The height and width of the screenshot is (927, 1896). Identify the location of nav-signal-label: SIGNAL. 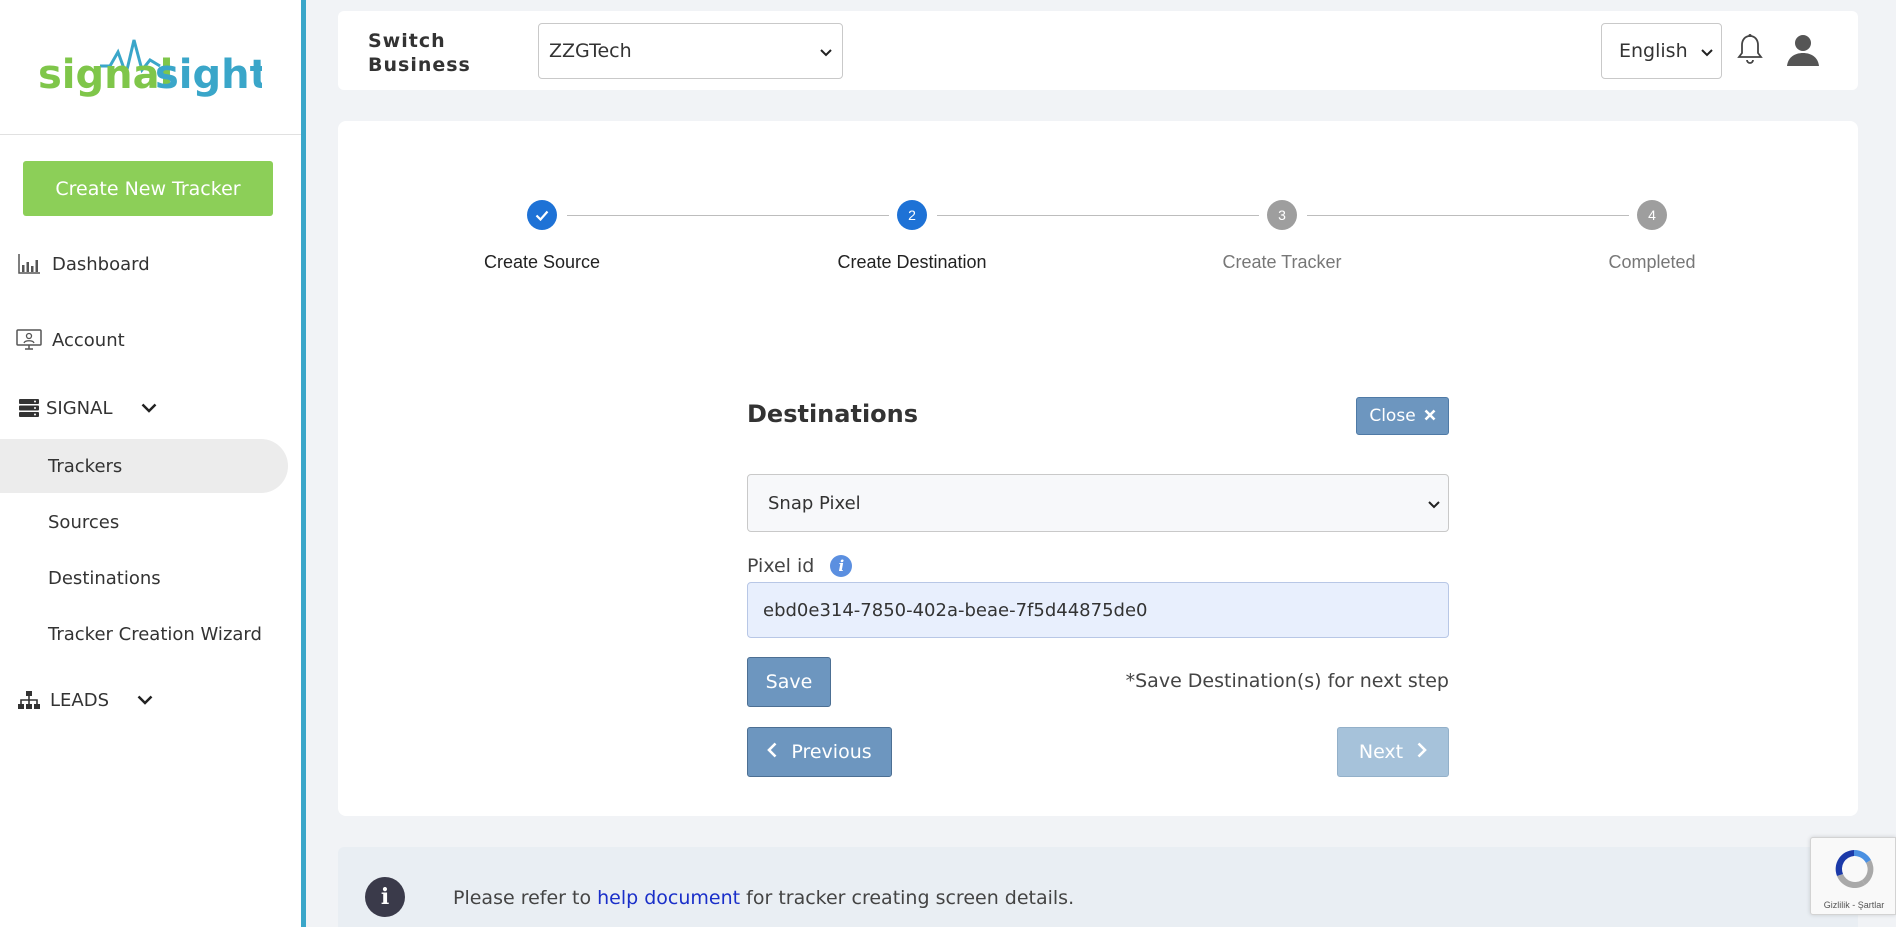
(79, 408).